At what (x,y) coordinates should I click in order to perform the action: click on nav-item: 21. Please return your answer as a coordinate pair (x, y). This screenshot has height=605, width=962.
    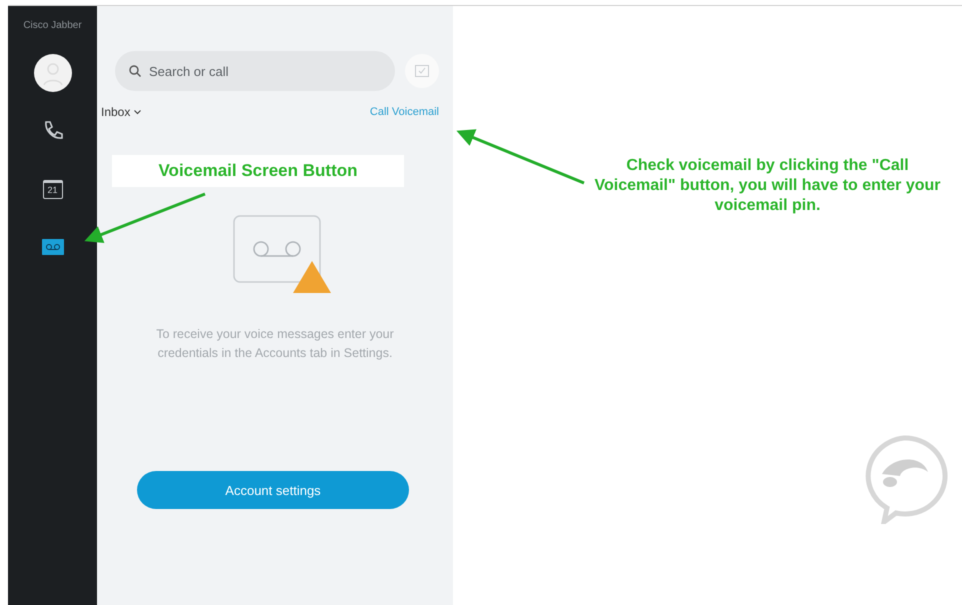
    Looking at the image, I should click on (52, 189).